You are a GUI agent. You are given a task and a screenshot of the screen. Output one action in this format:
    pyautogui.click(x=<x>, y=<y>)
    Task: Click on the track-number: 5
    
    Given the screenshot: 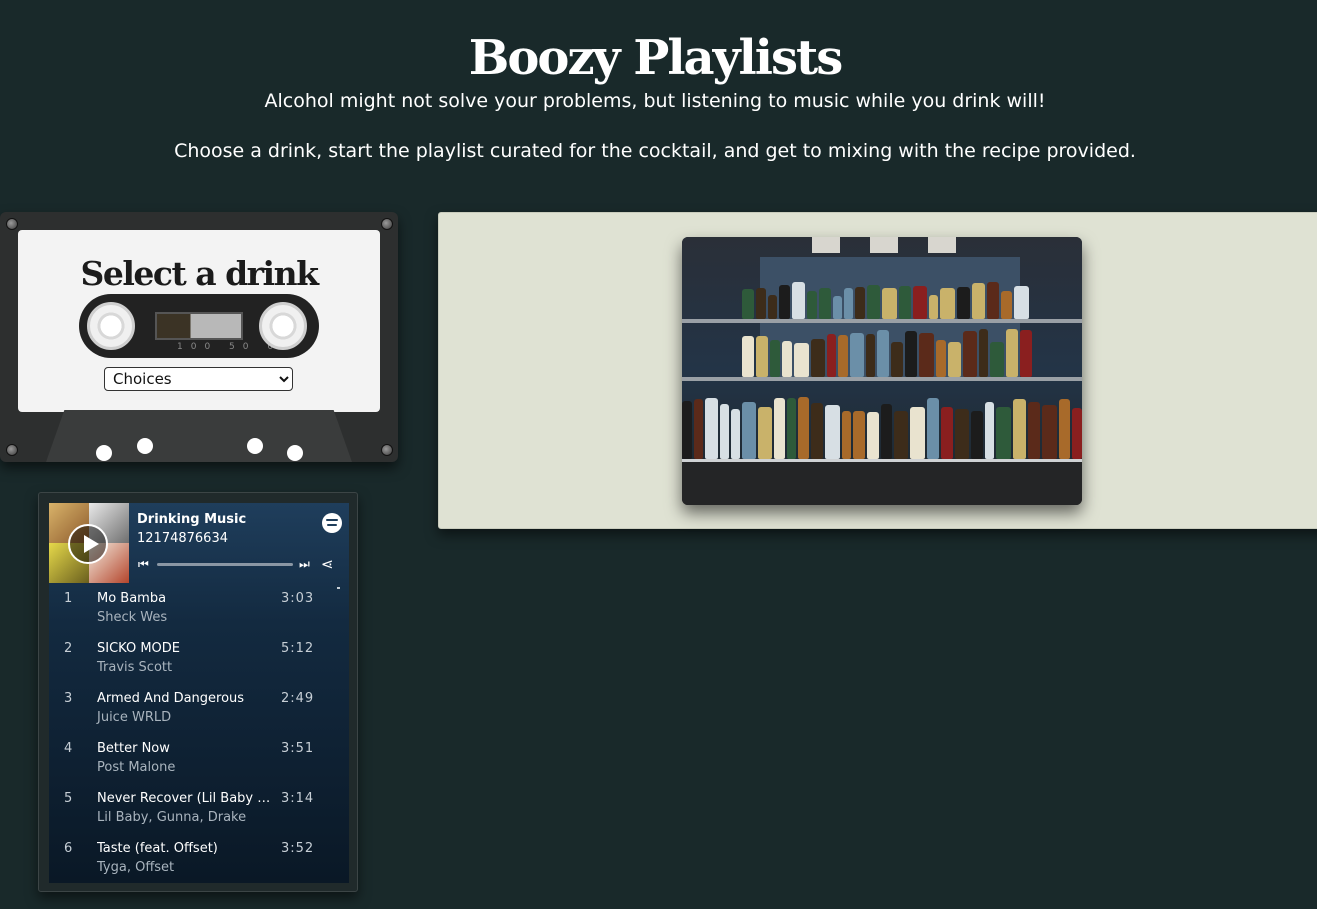 What is the action you would take?
    pyautogui.click(x=68, y=798)
    